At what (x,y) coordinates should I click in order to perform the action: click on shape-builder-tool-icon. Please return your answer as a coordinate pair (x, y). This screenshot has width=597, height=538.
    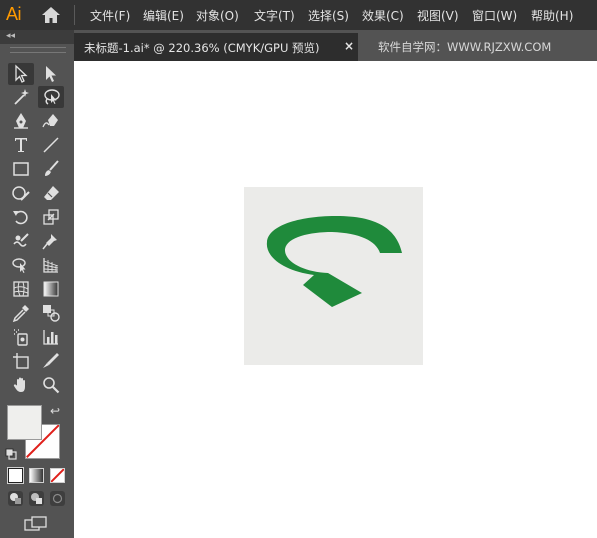
    Looking at the image, I should click on (21, 265).